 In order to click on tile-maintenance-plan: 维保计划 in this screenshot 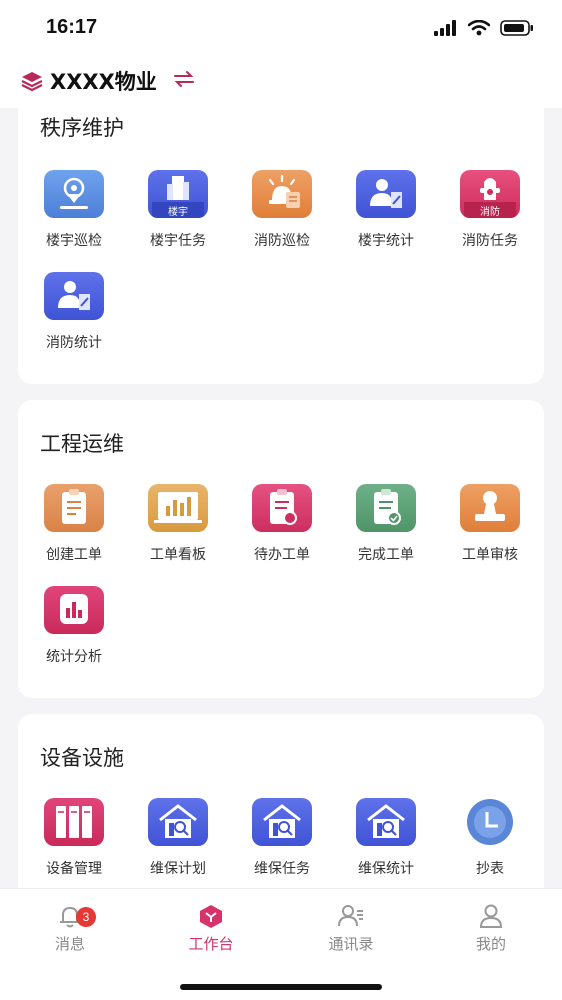, I will do `click(178, 838)`.